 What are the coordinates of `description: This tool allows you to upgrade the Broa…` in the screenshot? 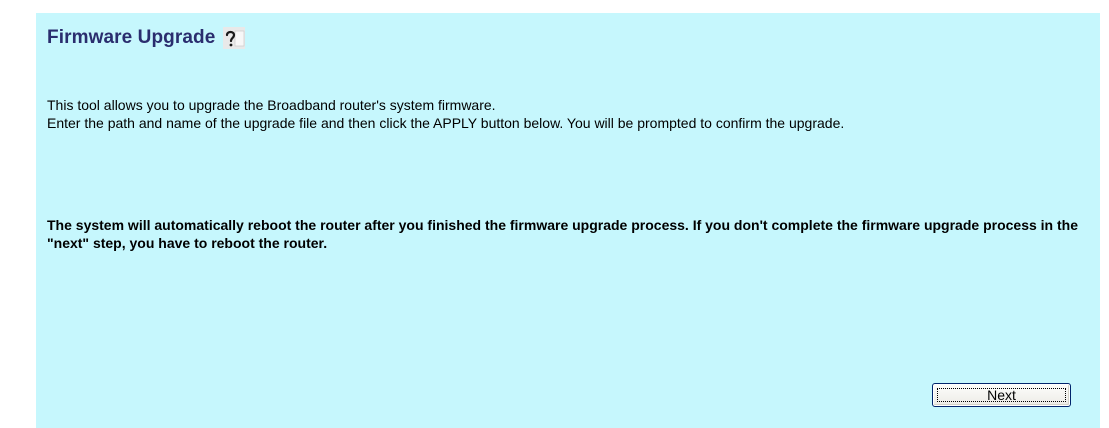 It's located at (567, 114).